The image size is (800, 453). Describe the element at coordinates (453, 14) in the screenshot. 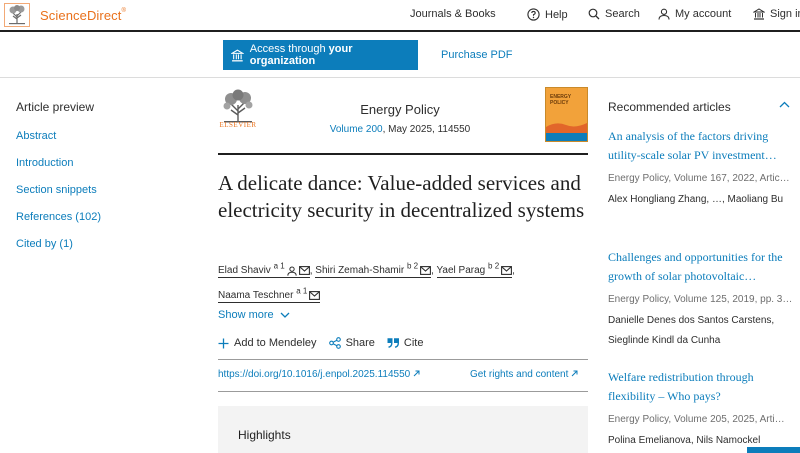

I see `nav-journals-books: Journals & Books` at that location.